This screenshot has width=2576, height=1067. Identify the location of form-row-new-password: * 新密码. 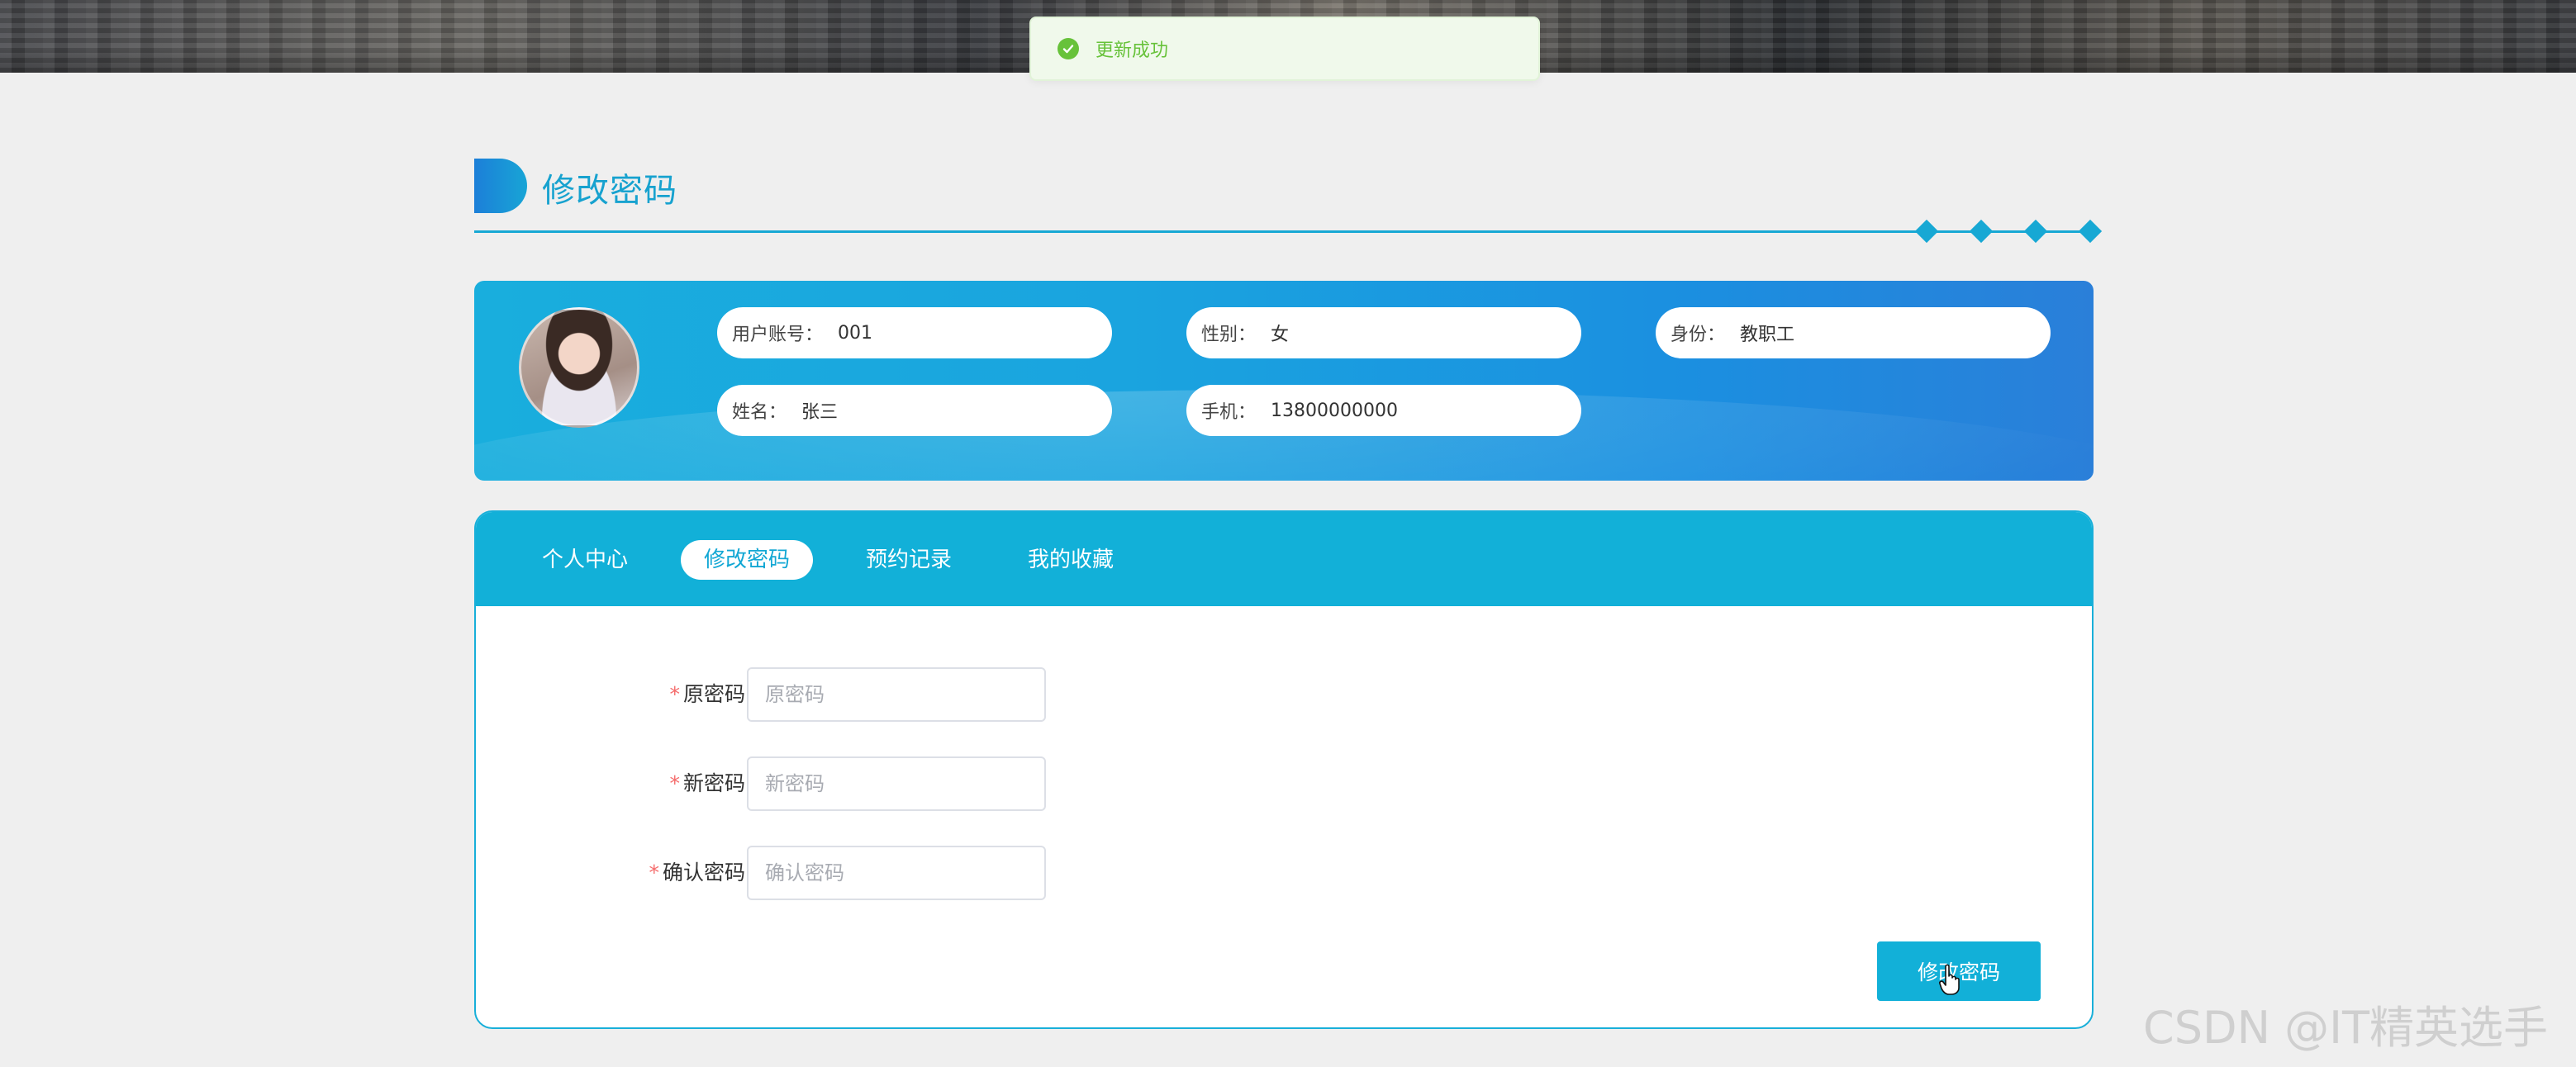
(1284, 783).